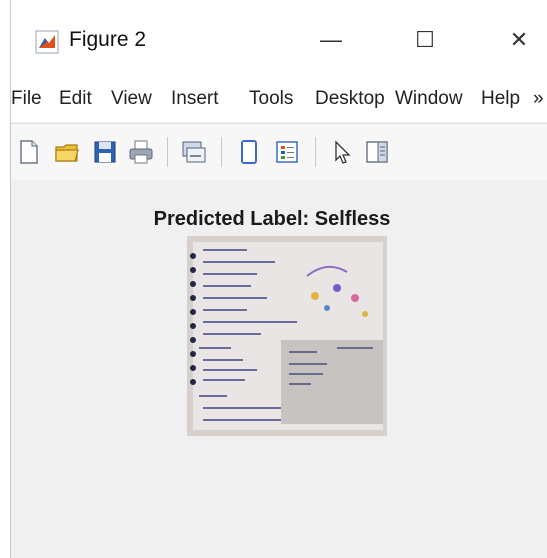 Image resolution: width=547 pixels, height=558 pixels. What do you see at coordinates (141, 152) in the screenshot?
I see `print-icon` at bounding box center [141, 152].